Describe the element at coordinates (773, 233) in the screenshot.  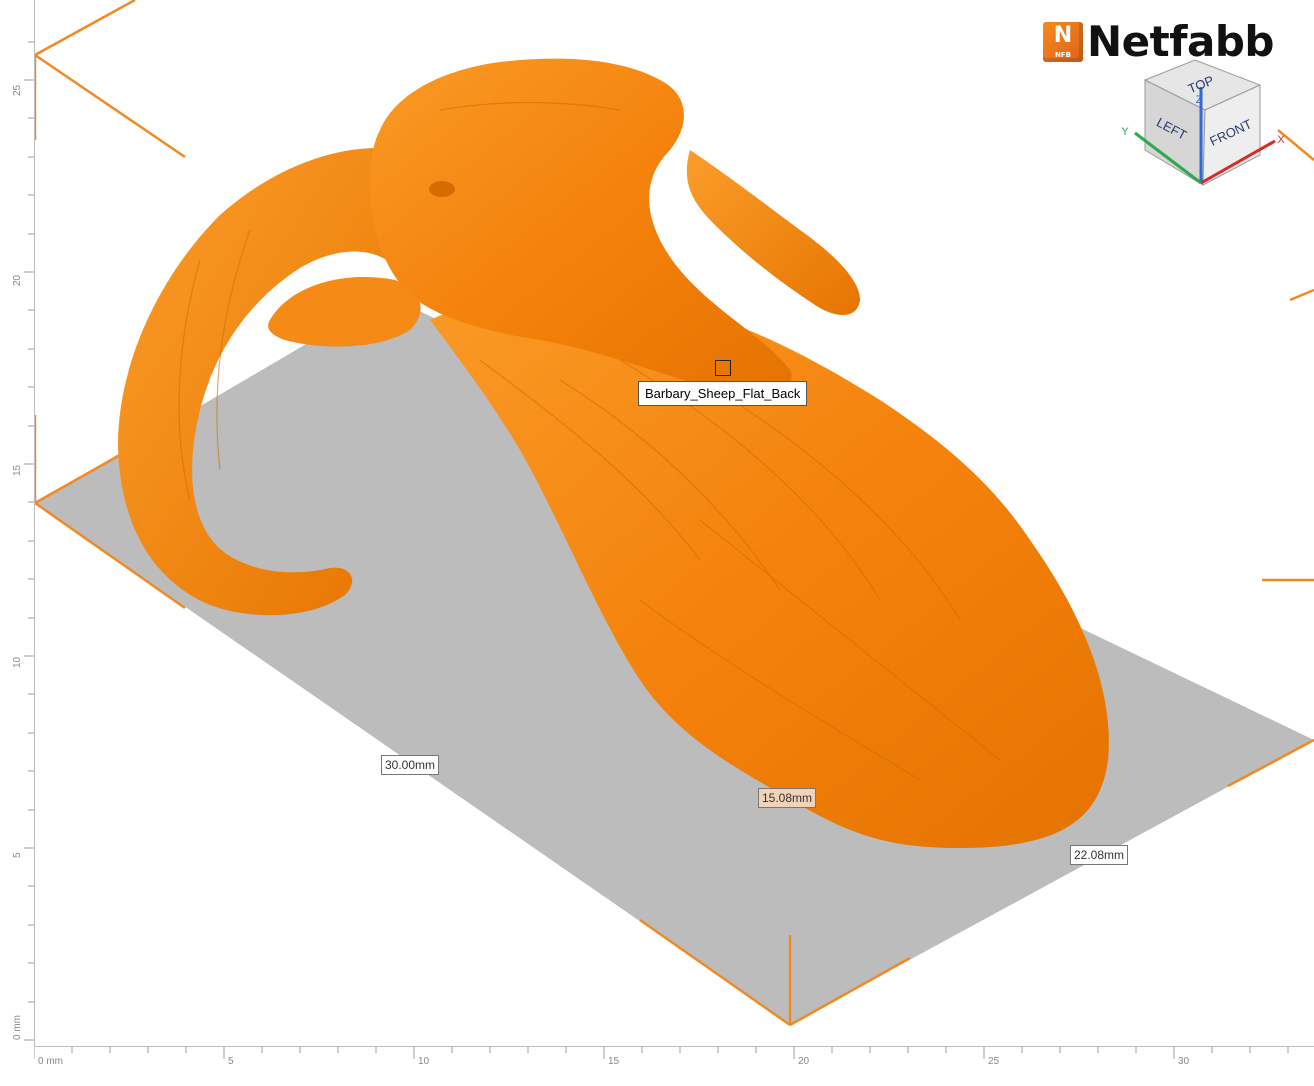
I see `sheep-horn-right` at that location.